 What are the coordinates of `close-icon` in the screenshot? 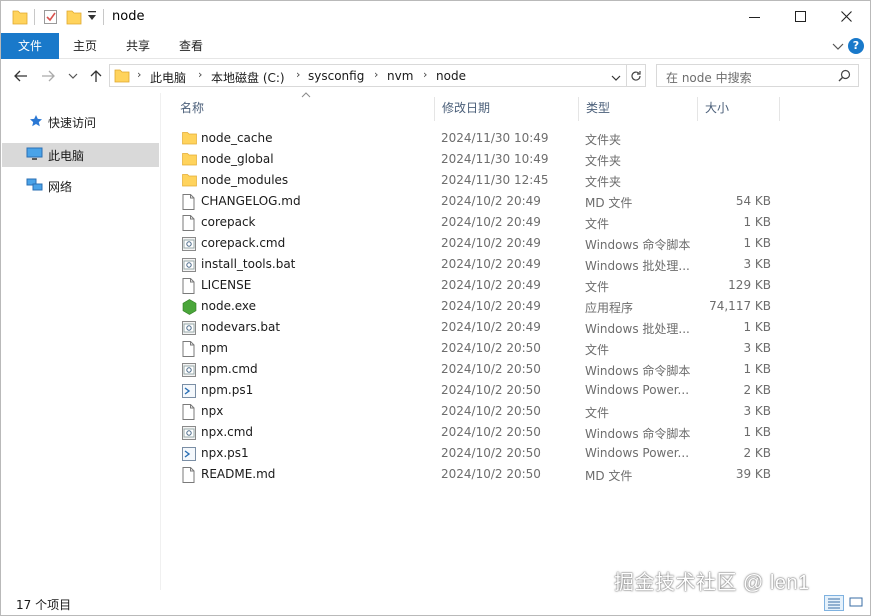 It's located at (846, 16).